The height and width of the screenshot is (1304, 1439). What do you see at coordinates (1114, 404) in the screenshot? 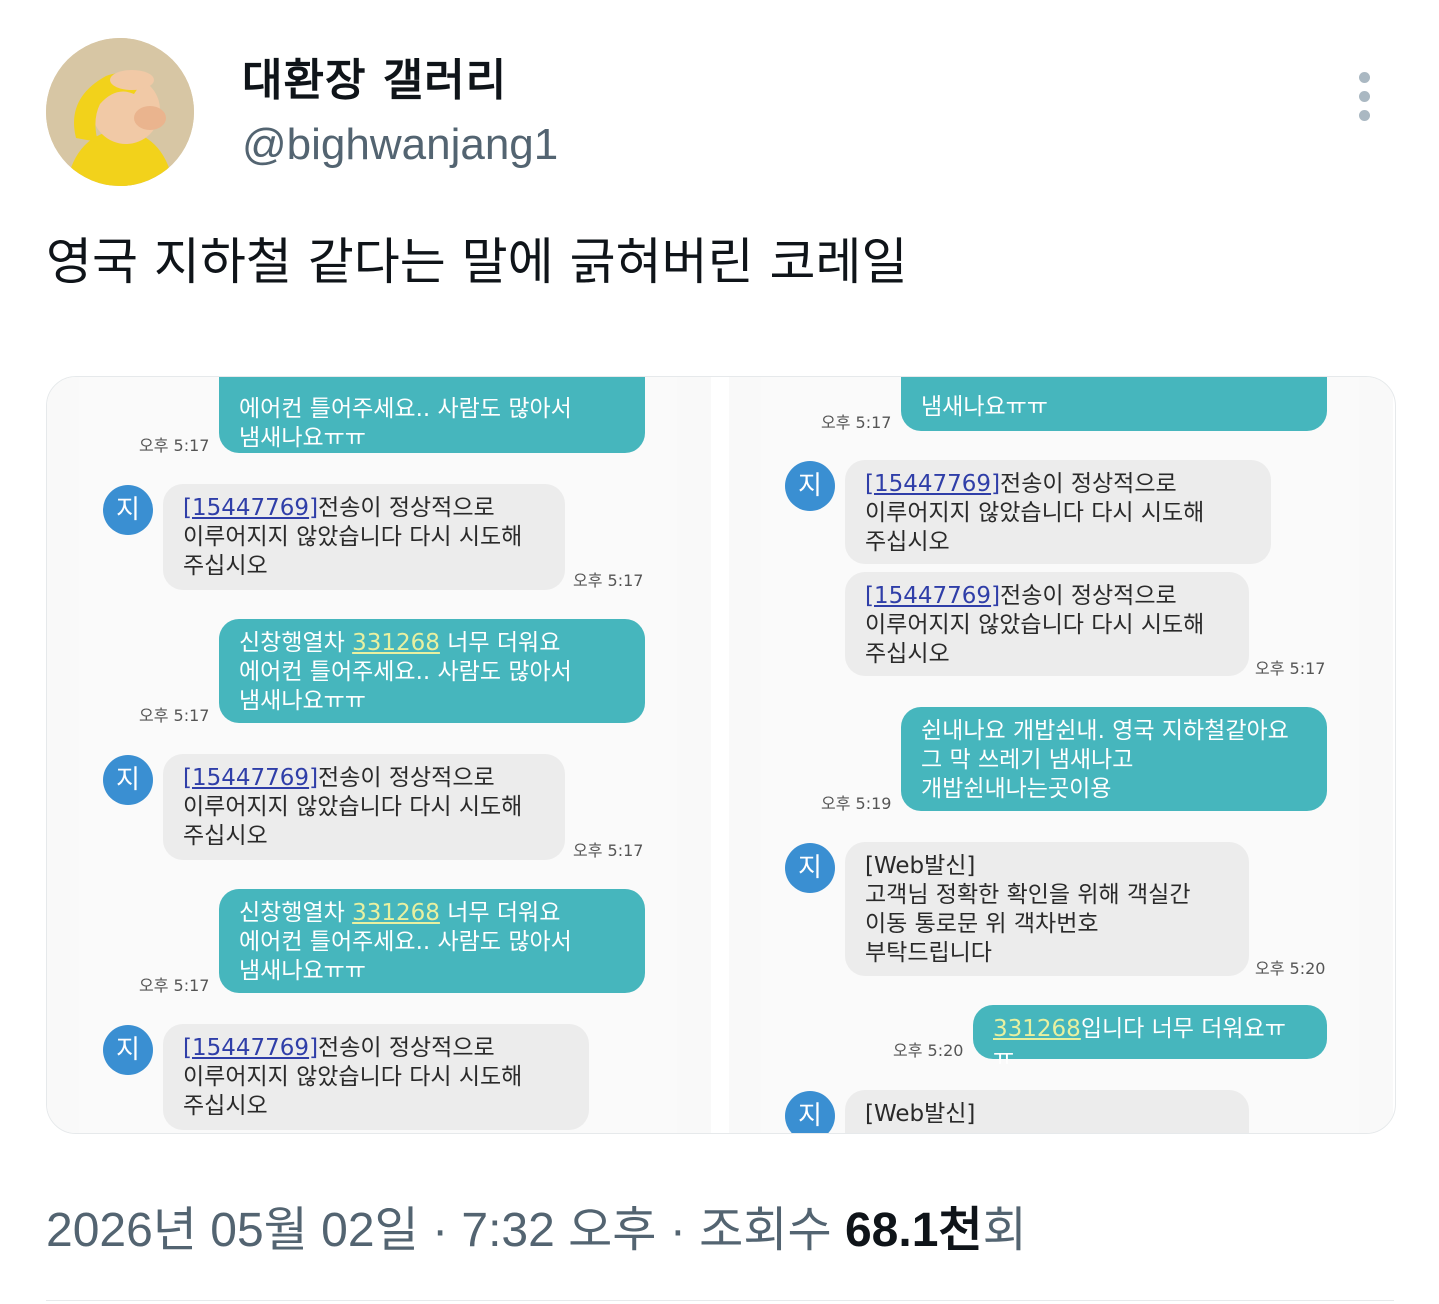
I see `message-bubble-outgoing: 냄새나요ㅠㅠ` at bounding box center [1114, 404].